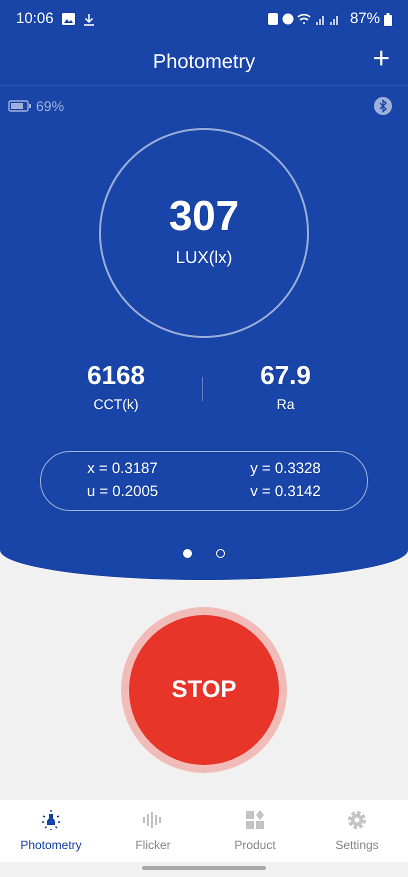  I want to click on tab-bar-item: Flicker, so click(153, 831).